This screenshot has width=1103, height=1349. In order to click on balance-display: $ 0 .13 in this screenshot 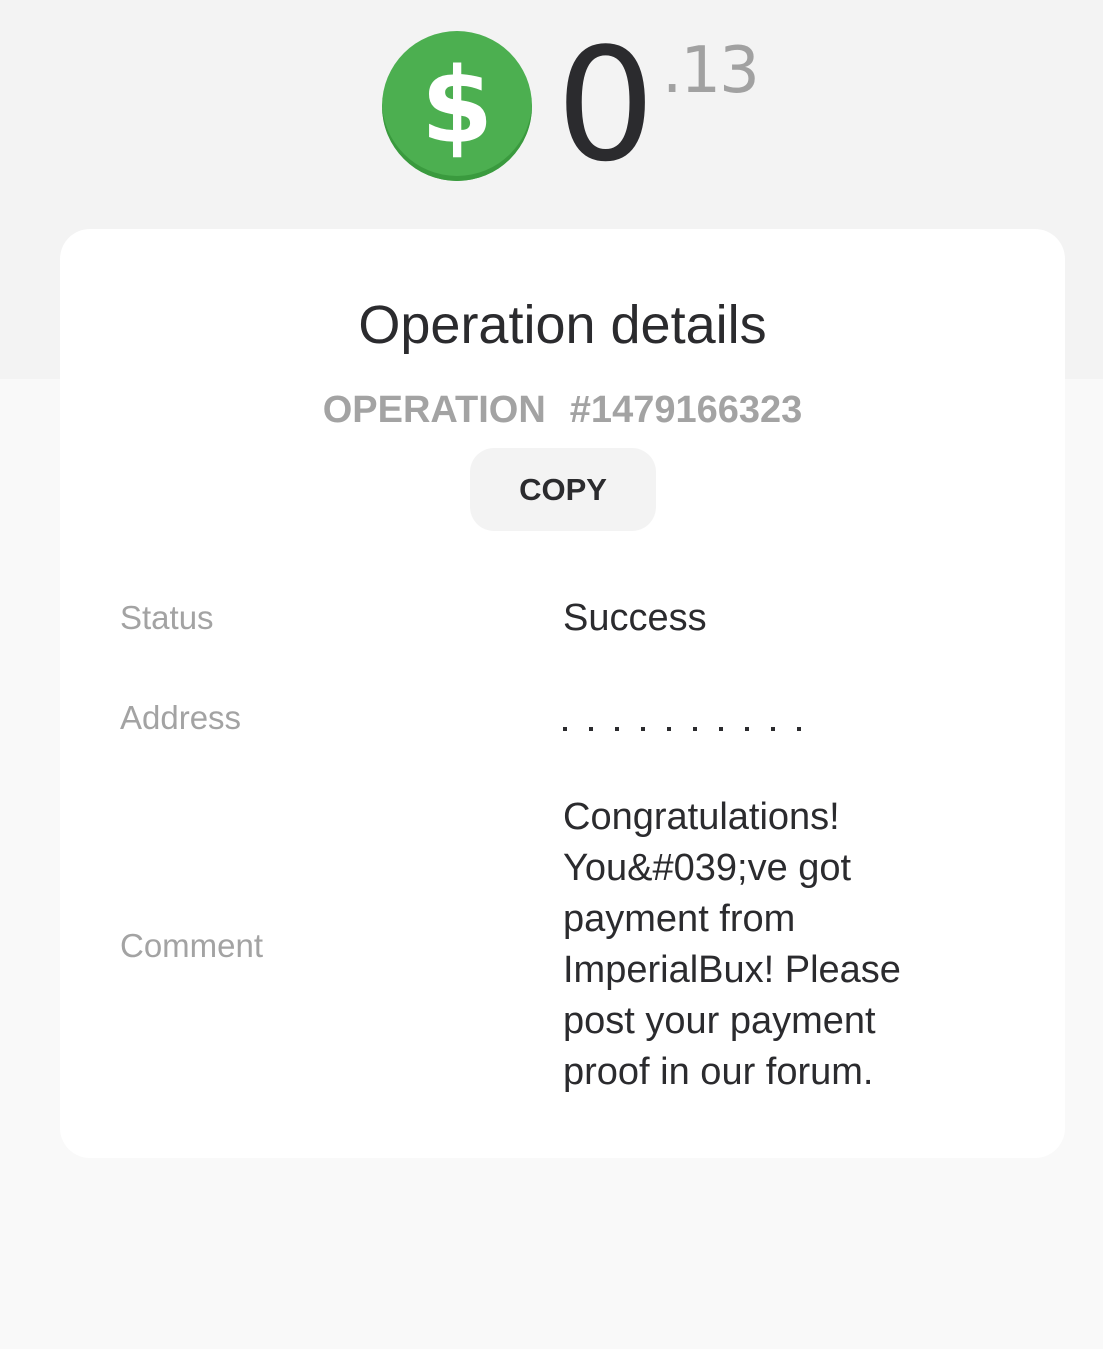, I will do `click(582, 105)`.